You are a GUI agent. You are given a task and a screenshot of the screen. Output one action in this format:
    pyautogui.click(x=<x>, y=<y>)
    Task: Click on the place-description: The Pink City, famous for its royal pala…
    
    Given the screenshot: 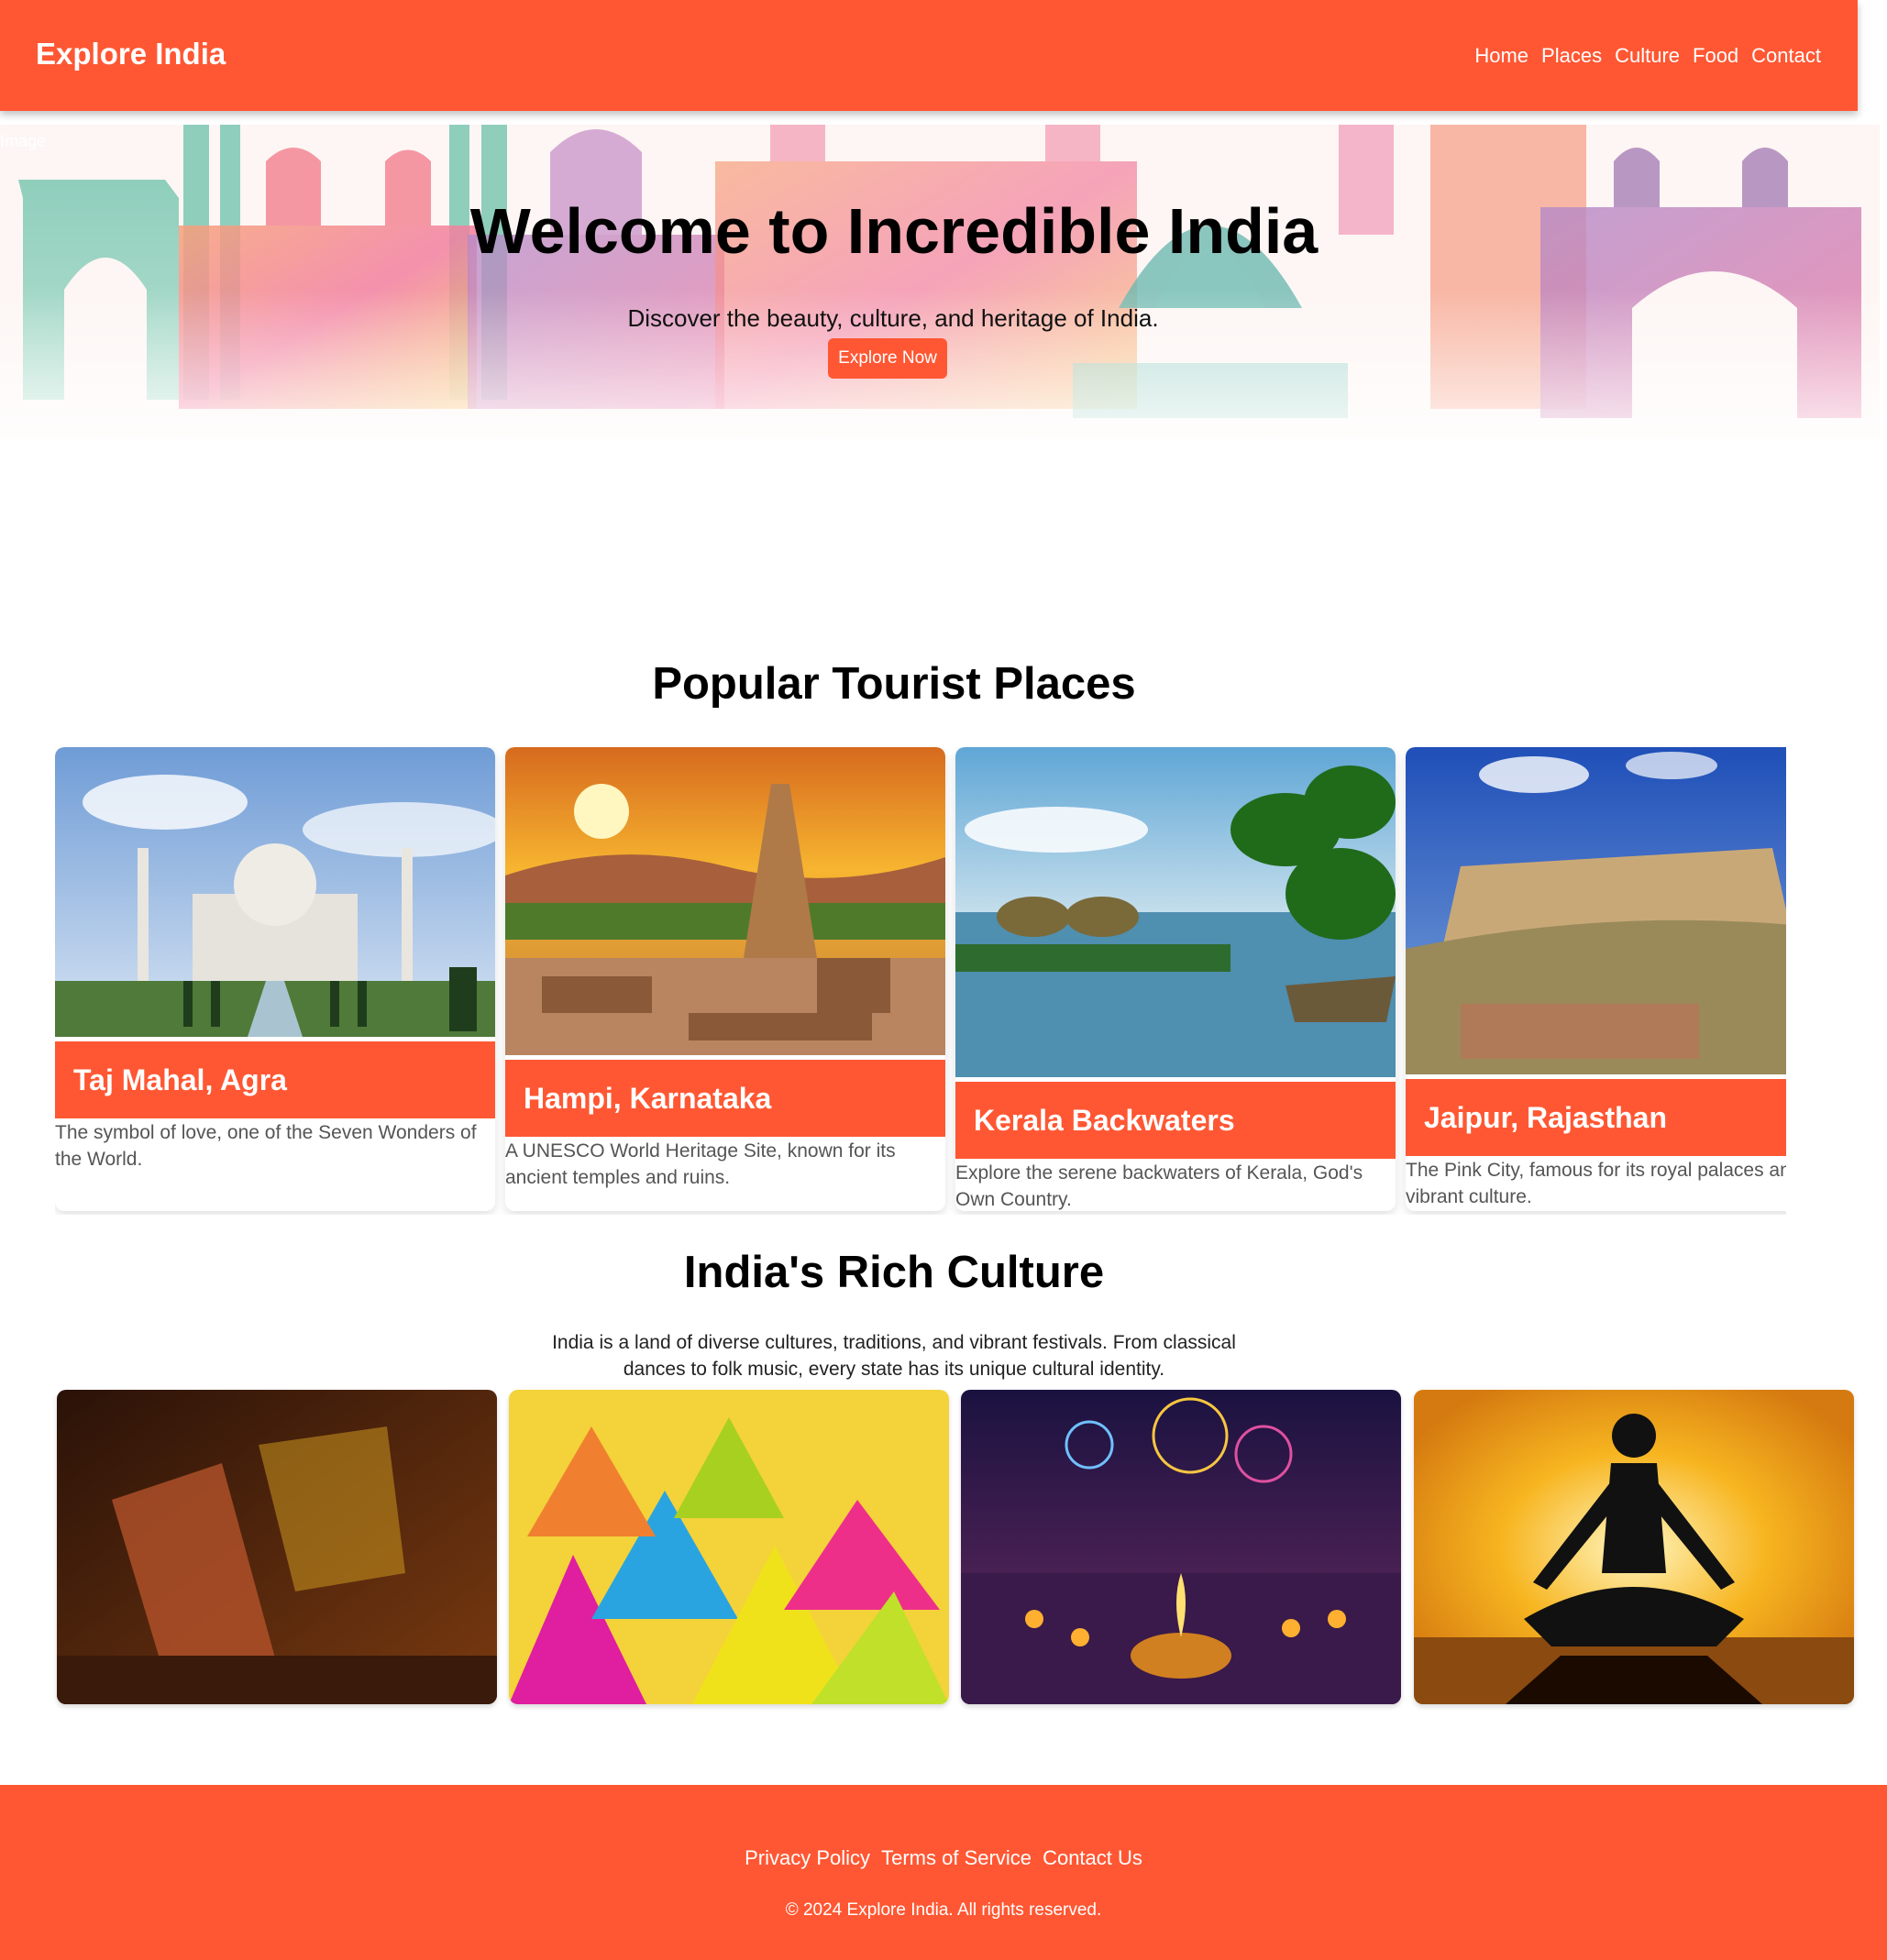 What is the action you would take?
    pyautogui.click(x=1596, y=1184)
    